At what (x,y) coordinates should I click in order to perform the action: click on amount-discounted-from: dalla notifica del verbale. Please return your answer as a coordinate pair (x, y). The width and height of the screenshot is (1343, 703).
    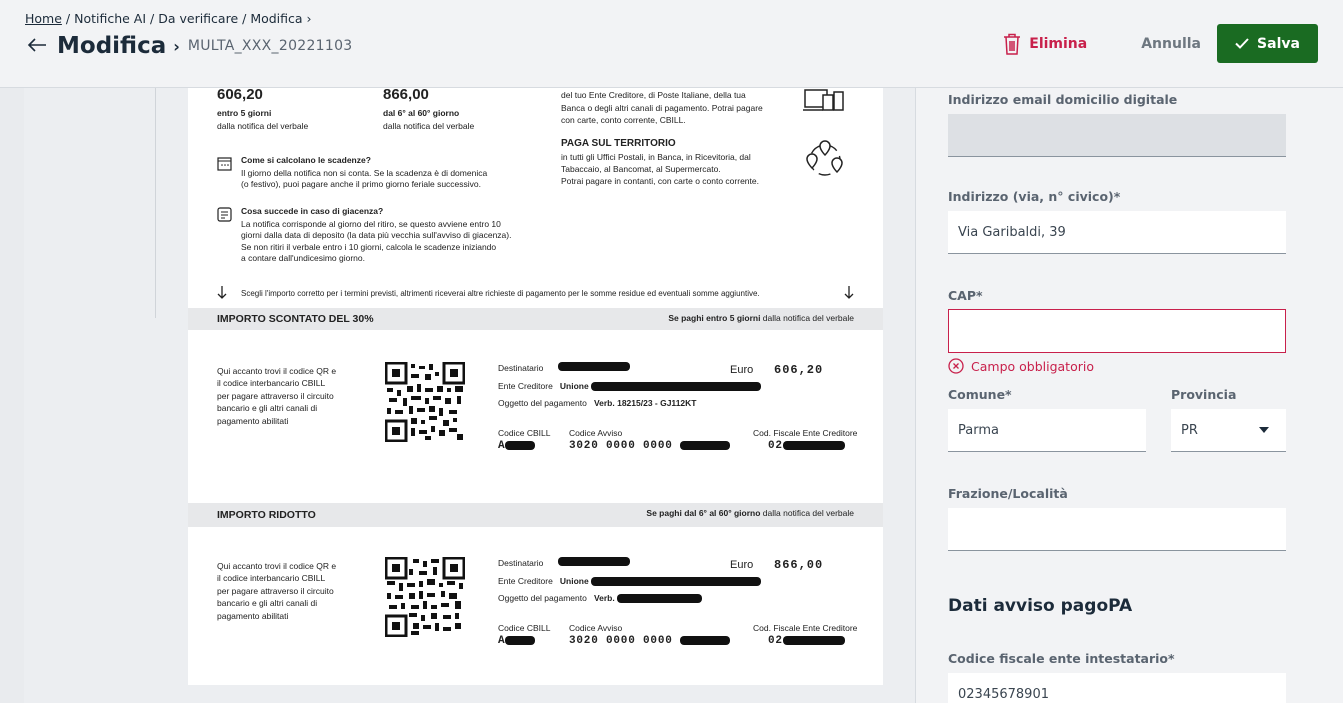
    Looking at the image, I should click on (263, 126).